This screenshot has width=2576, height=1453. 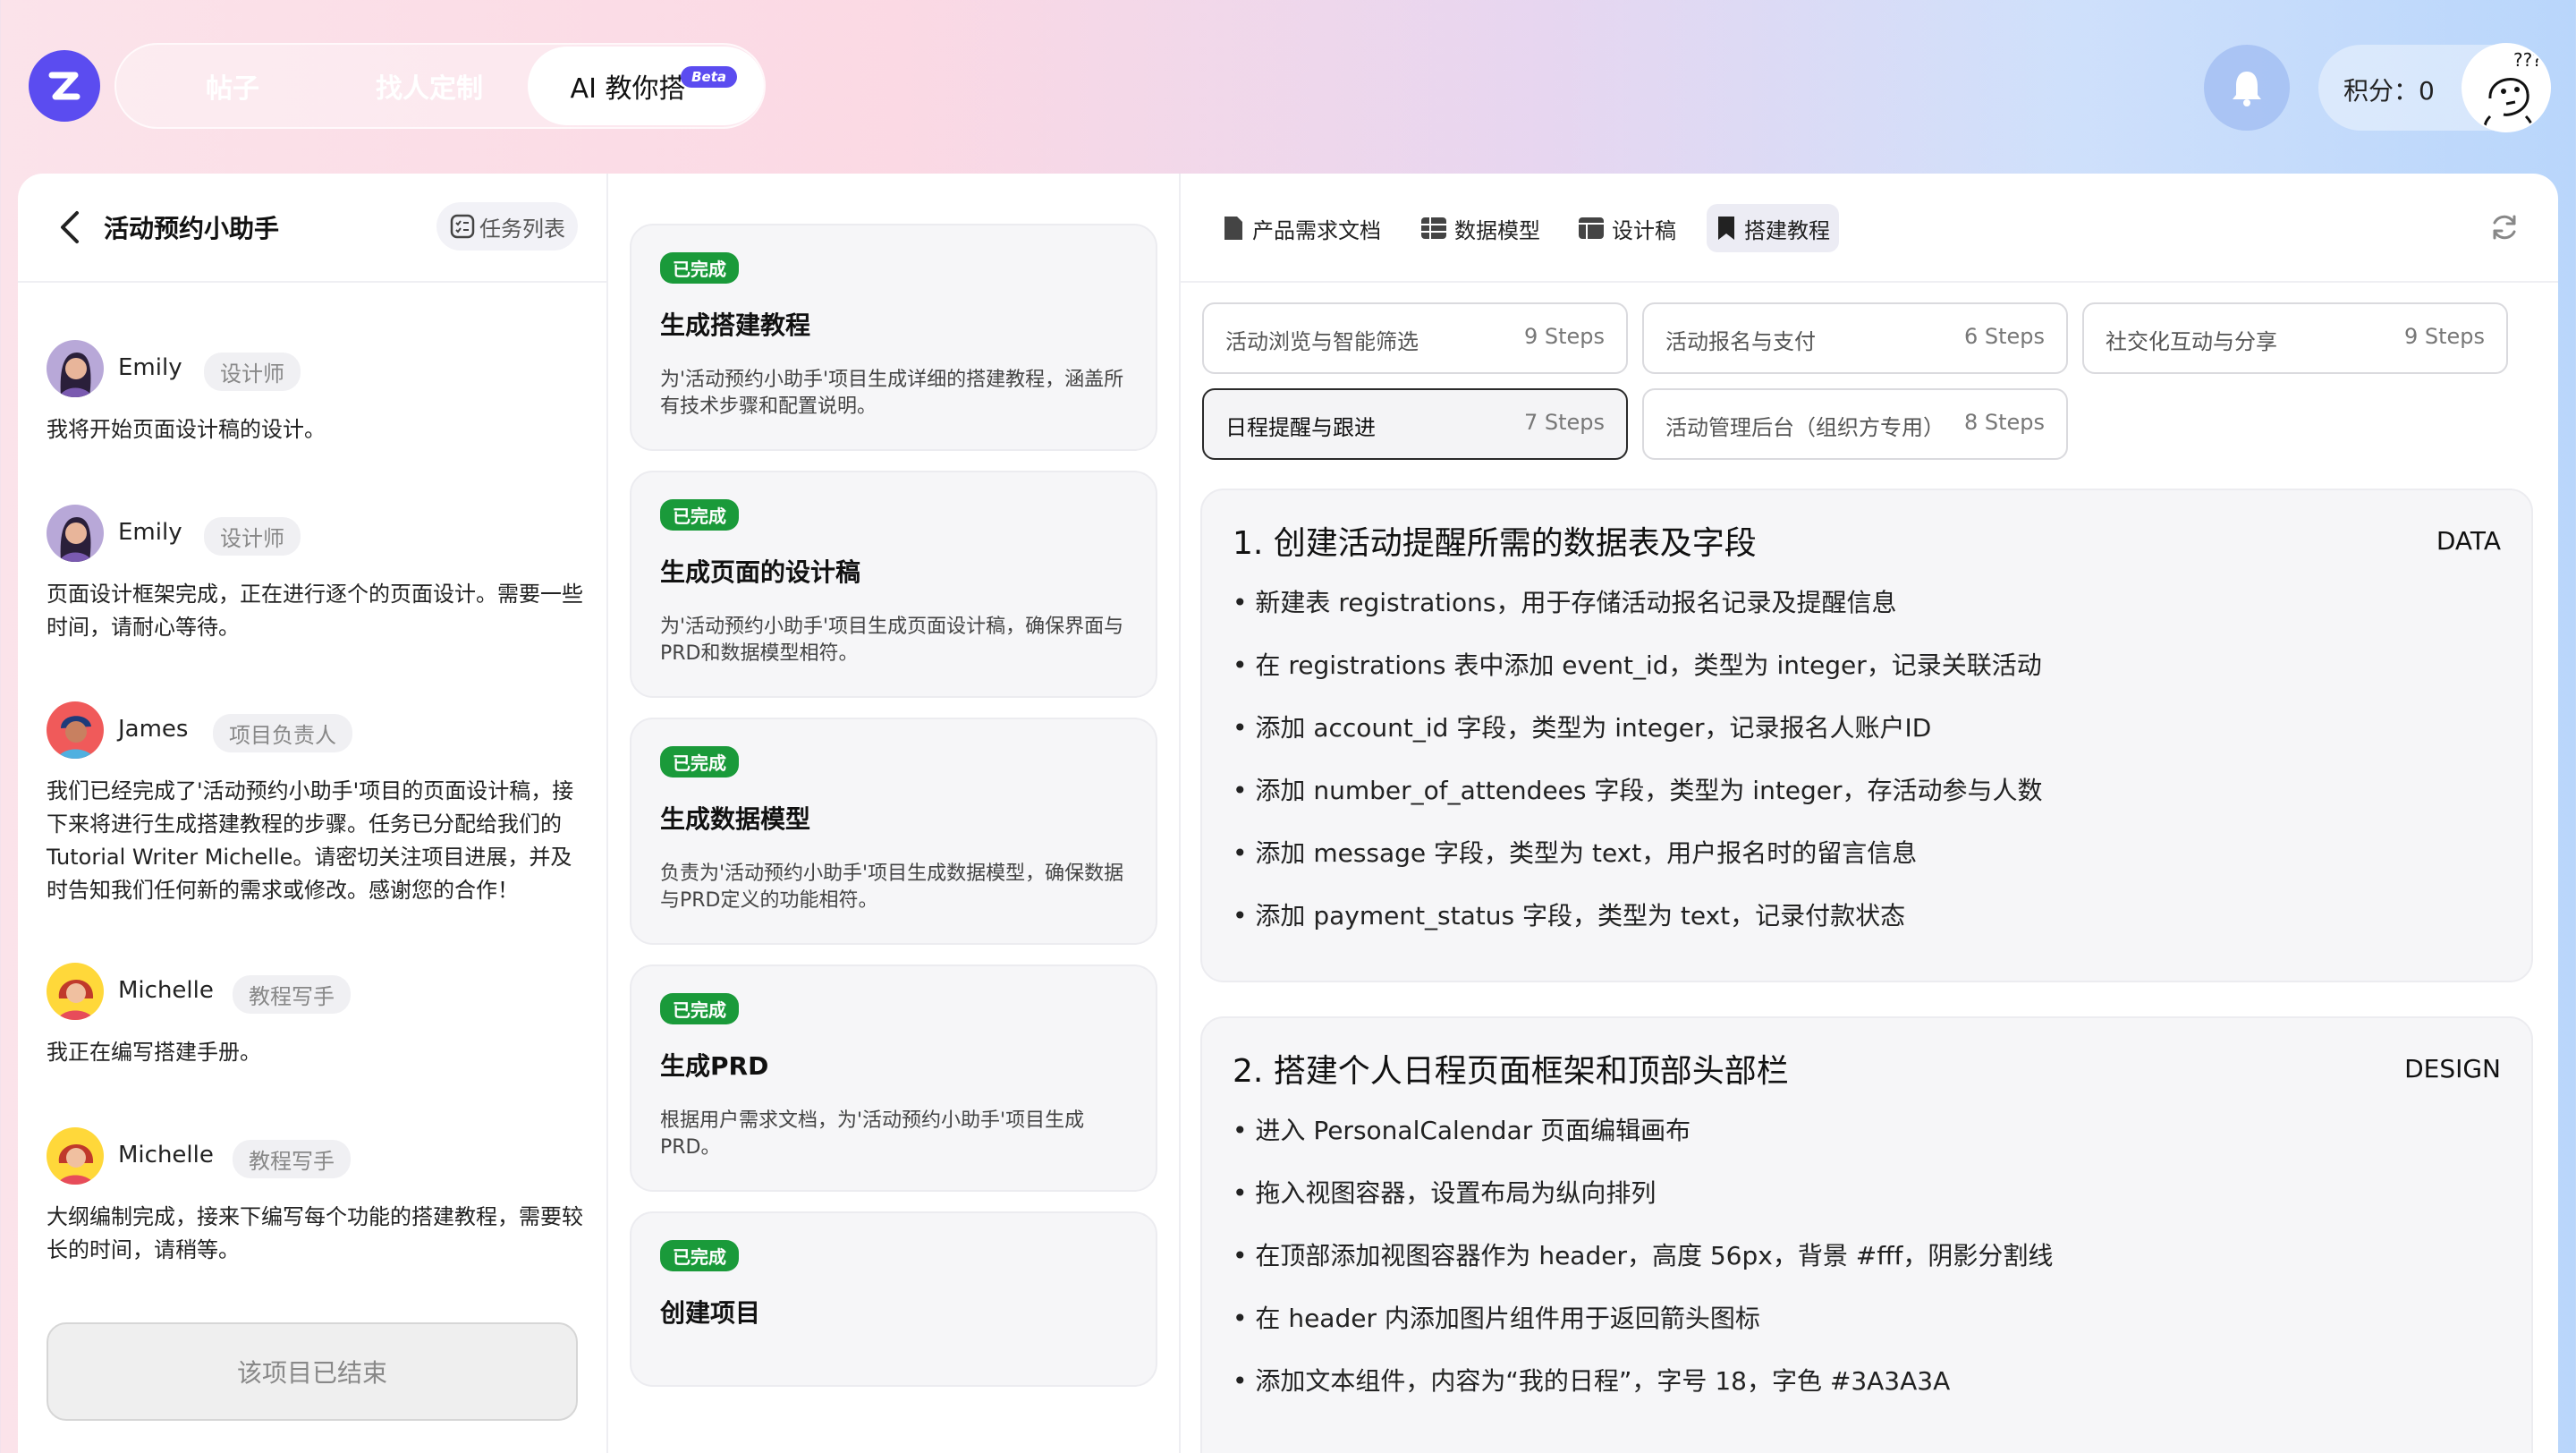 What do you see at coordinates (70, 227) in the screenshot?
I see `back-arrow-icon` at bounding box center [70, 227].